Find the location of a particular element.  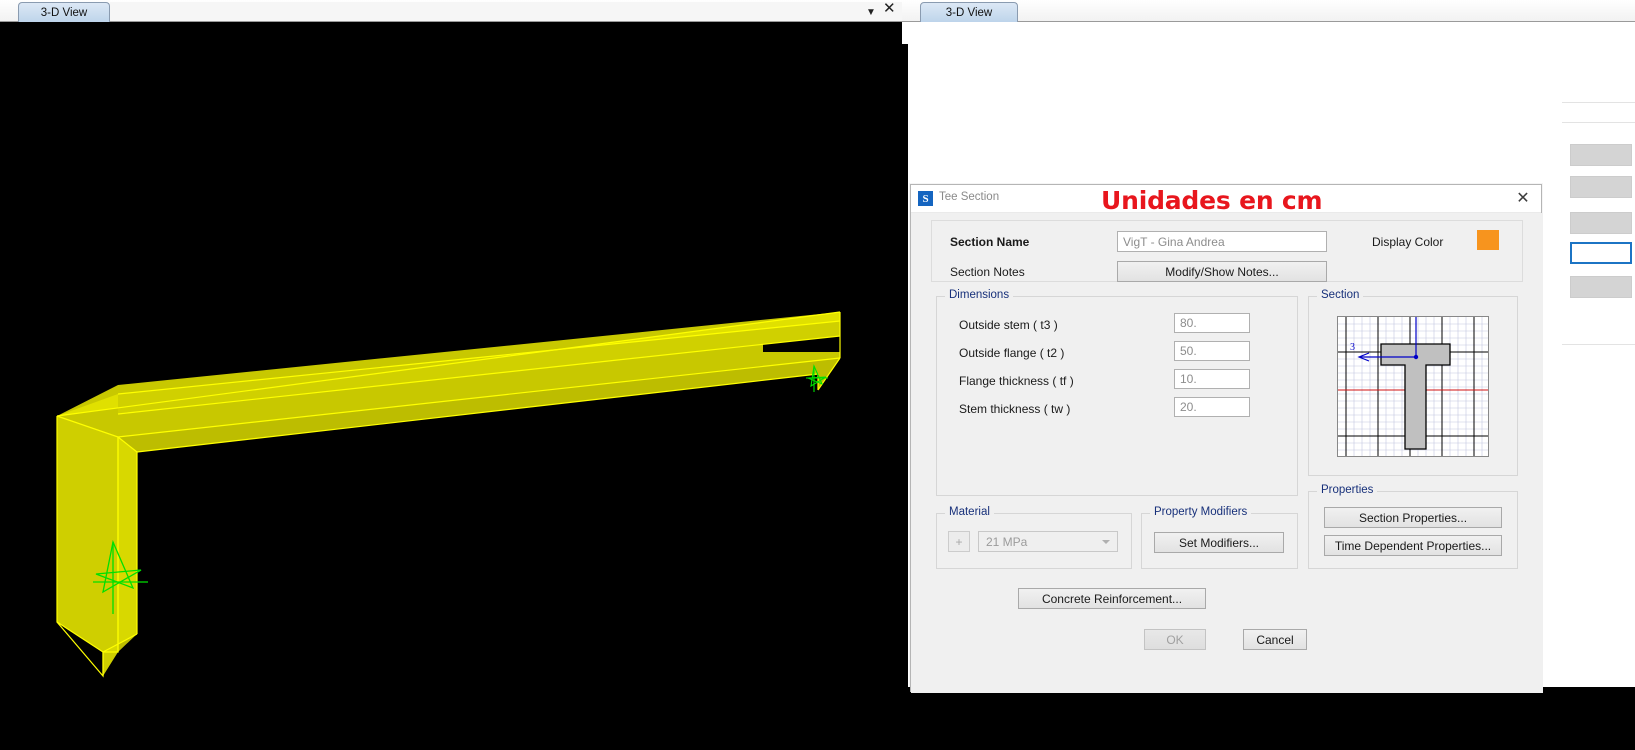

left-tabstrip: 3-D View ▼ ✕ is located at coordinates (451, 11).